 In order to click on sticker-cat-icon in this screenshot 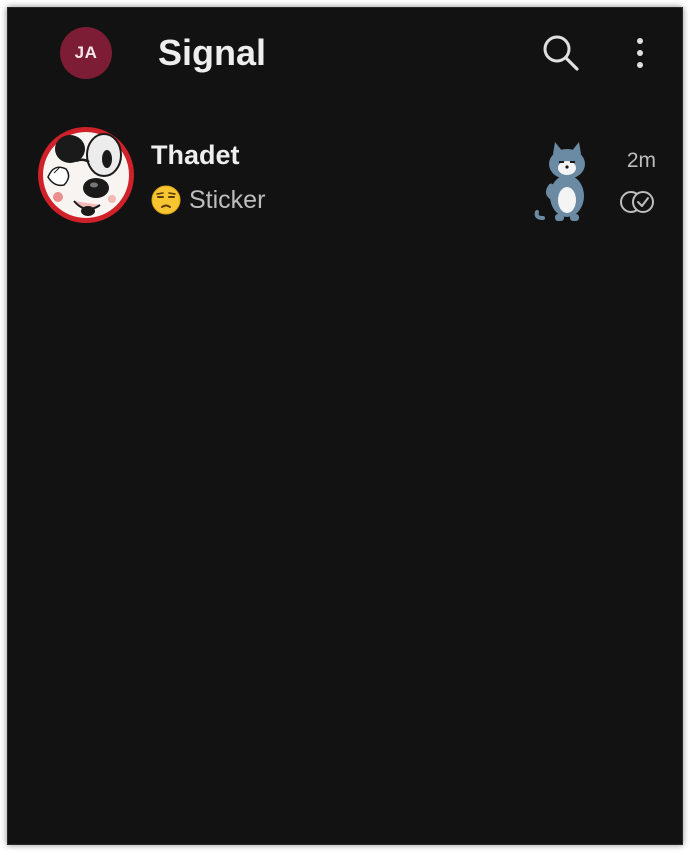, I will do `click(559, 181)`.